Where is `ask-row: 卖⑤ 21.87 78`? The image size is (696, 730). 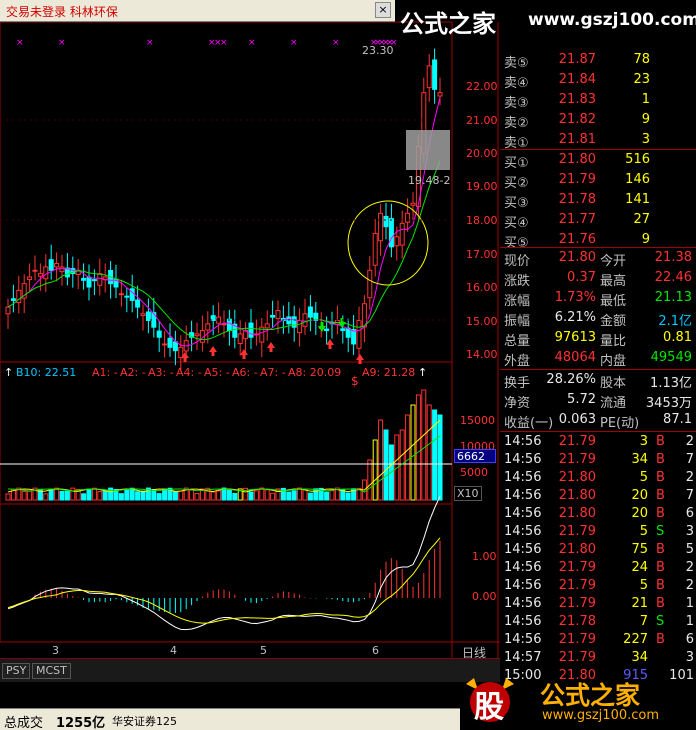
ask-row: 卖⑤ 21.87 78 is located at coordinates (598, 60).